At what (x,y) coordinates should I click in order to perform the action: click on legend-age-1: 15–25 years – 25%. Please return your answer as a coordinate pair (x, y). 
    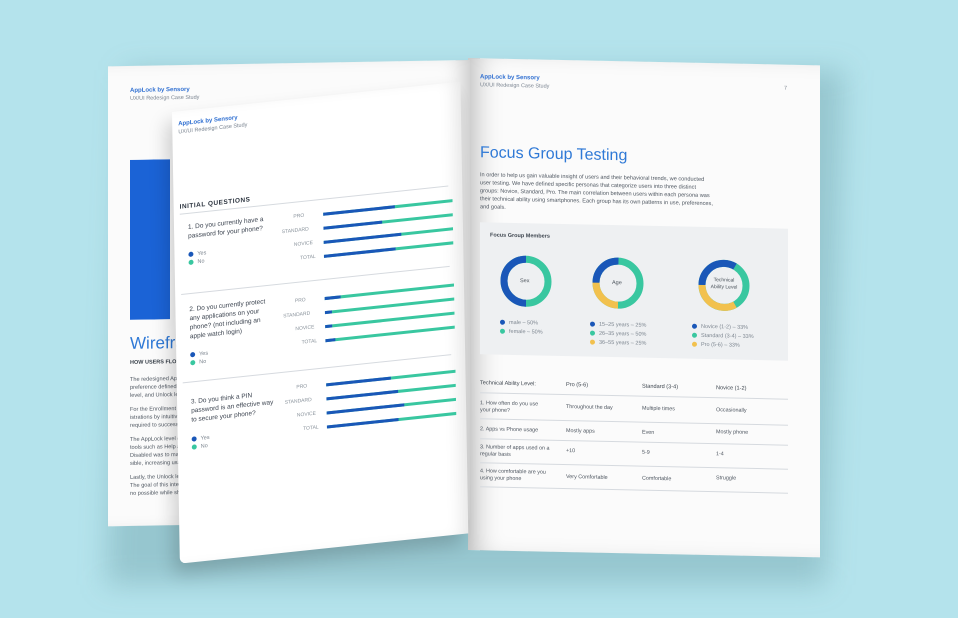
    Looking at the image, I should click on (623, 325).